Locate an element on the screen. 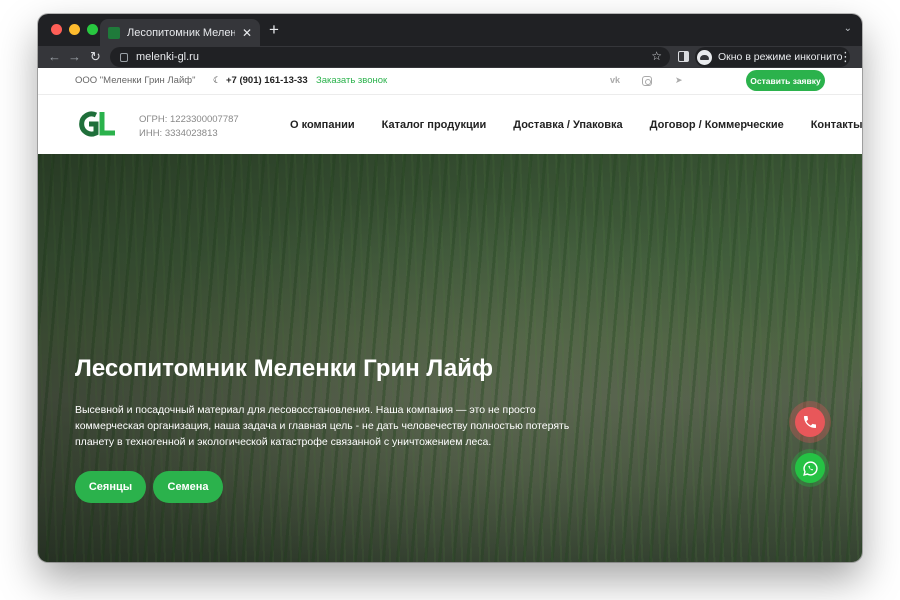 This screenshot has width=900, height=600. company-name: ООО "Меленки Грин Лайф" is located at coordinates (135, 80).